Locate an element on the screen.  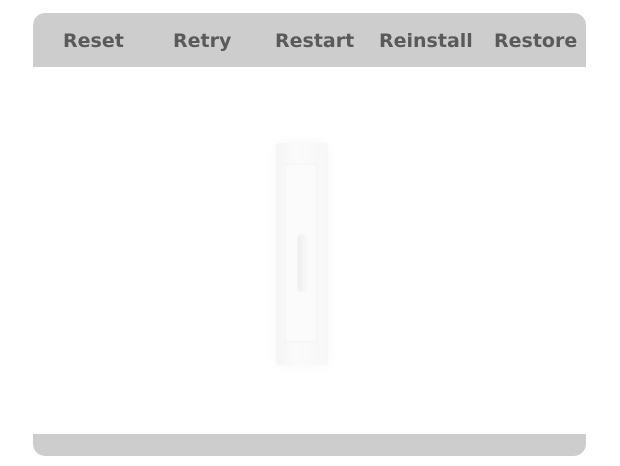
toolbar: Reset Retry Restart Reinstall Restore is located at coordinates (309, 40).